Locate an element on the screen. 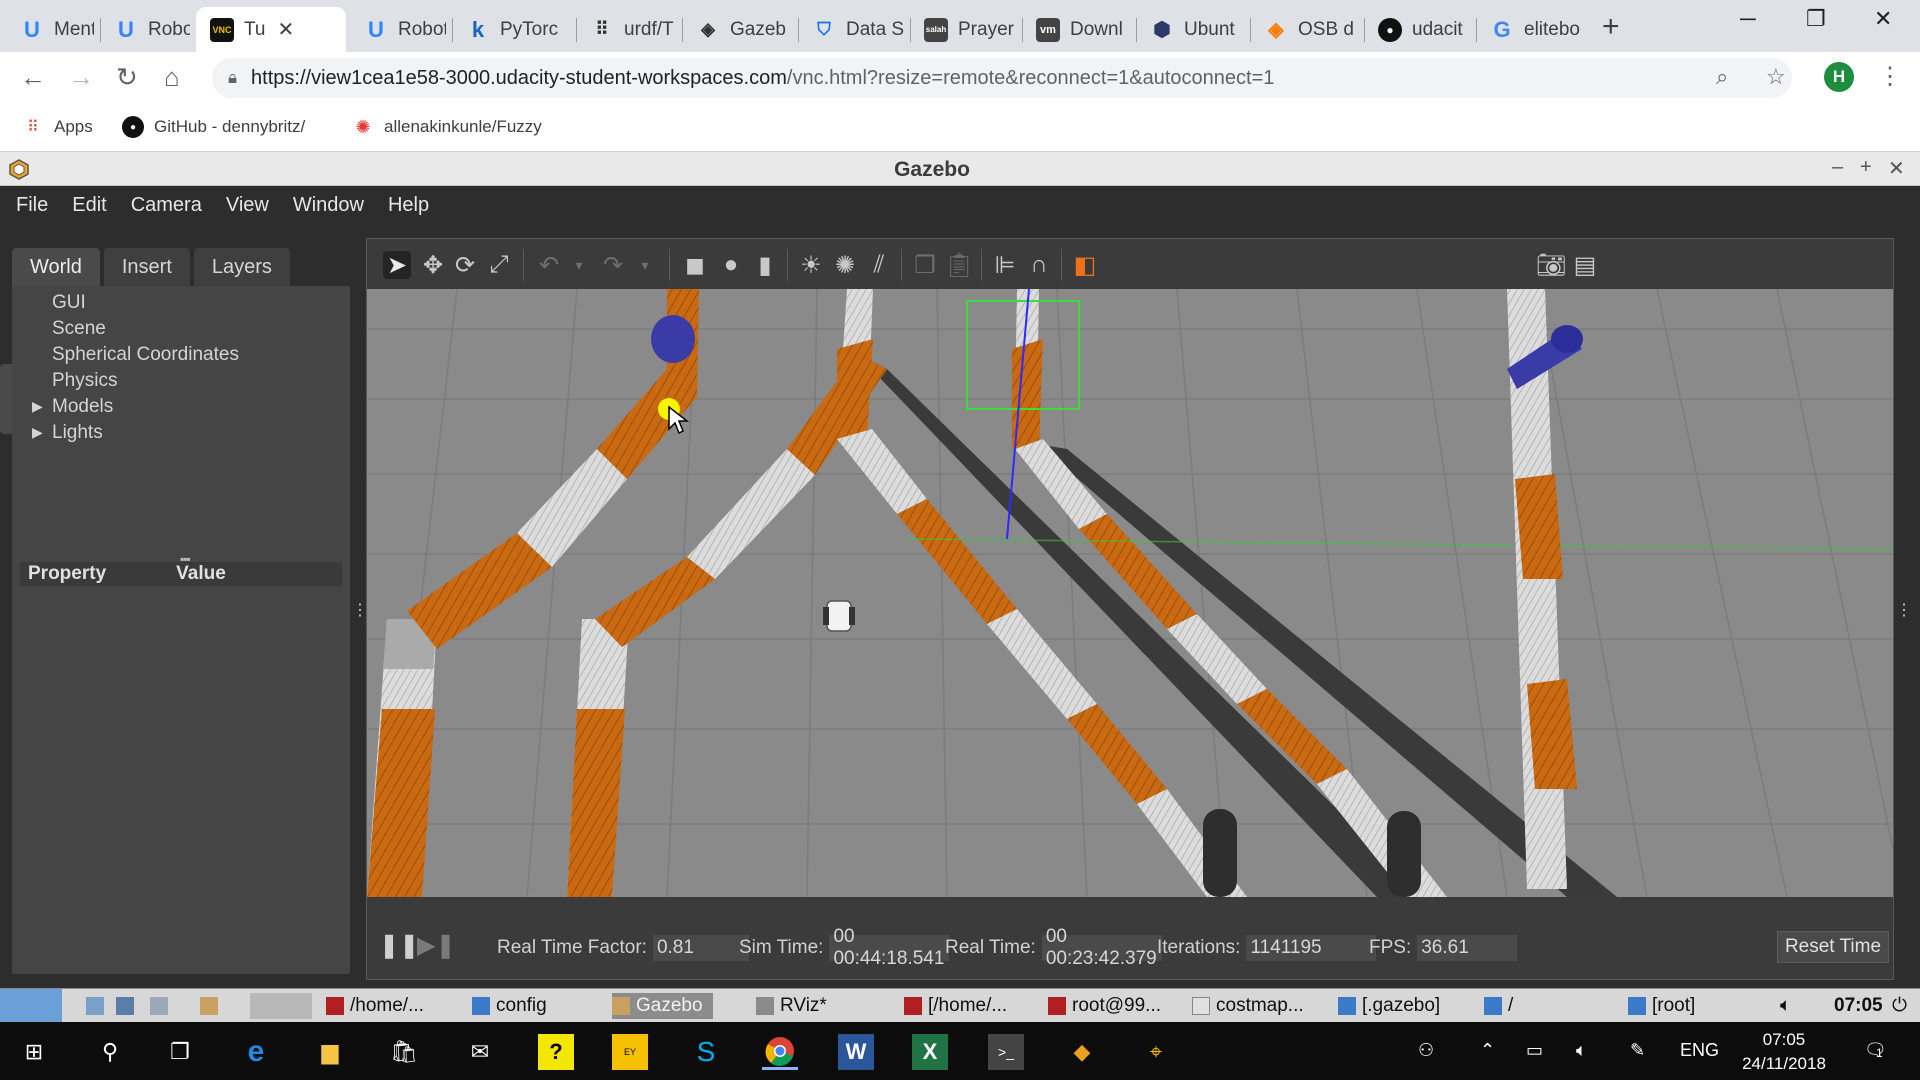  bookmark-apps: ⠿ Apps is located at coordinates (57, 127).